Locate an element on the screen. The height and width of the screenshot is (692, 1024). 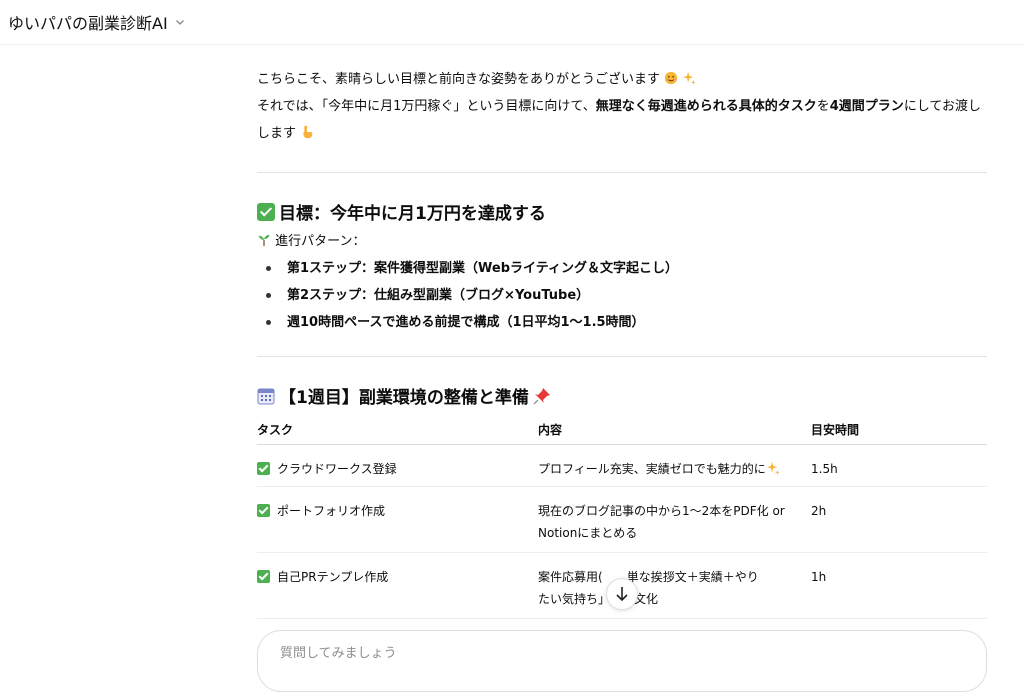
chevron-down-icon is located at coordinates (179, 22).